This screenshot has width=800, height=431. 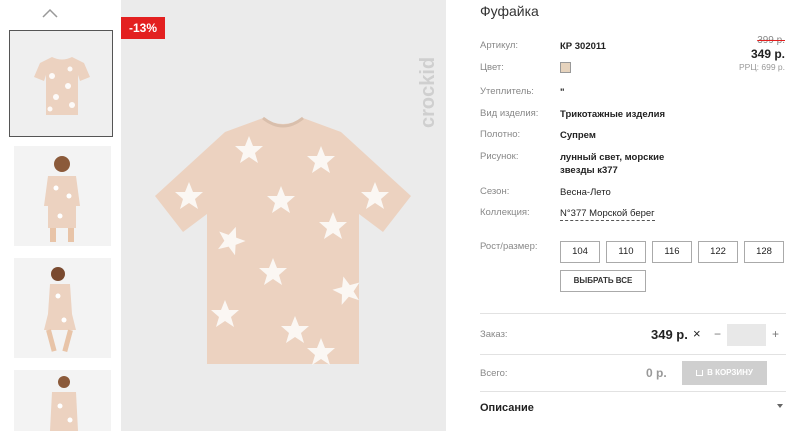 I want to click on select-all-sizes-button: ВЫБРАТЬ ВСЕ, so click(x=603, y=281).